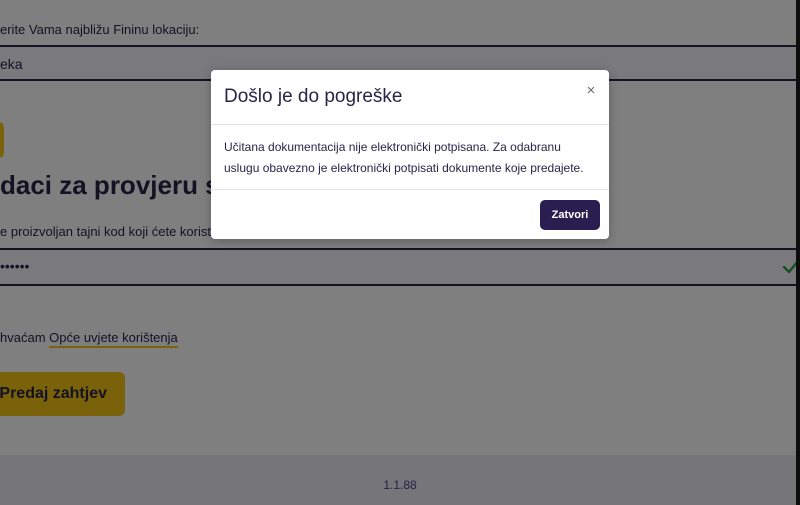  Describe the element at coordinates (313, 96) in the screenshot. I see `modal-title: Došlo je do pogreške` at that location.